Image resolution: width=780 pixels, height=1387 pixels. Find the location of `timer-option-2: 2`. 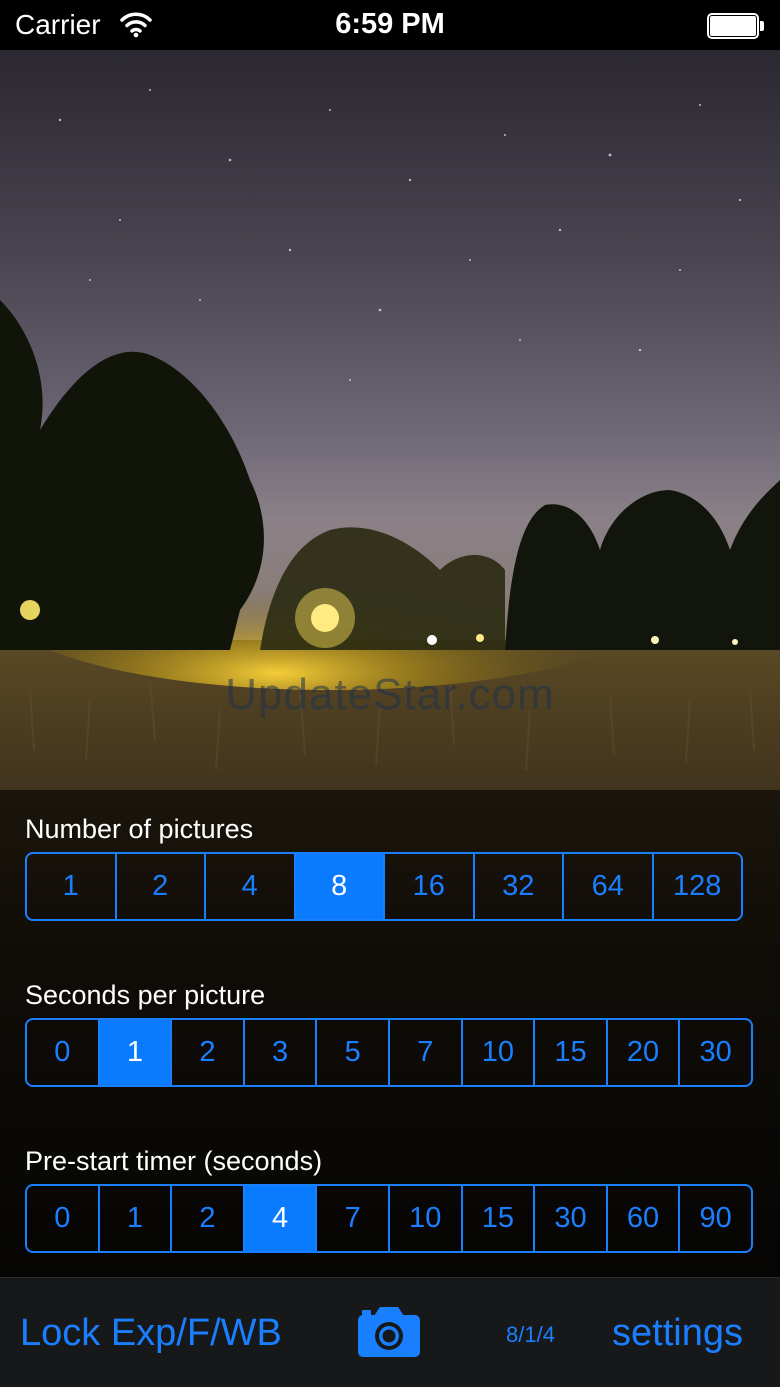

timer-option-2: 2 is located at coordinates (206, 1218).